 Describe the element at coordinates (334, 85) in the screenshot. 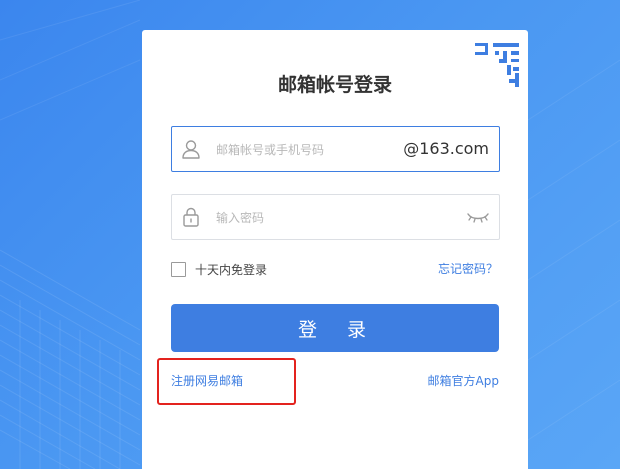

I see `page-title: 邮箱帐号登录` at that location.